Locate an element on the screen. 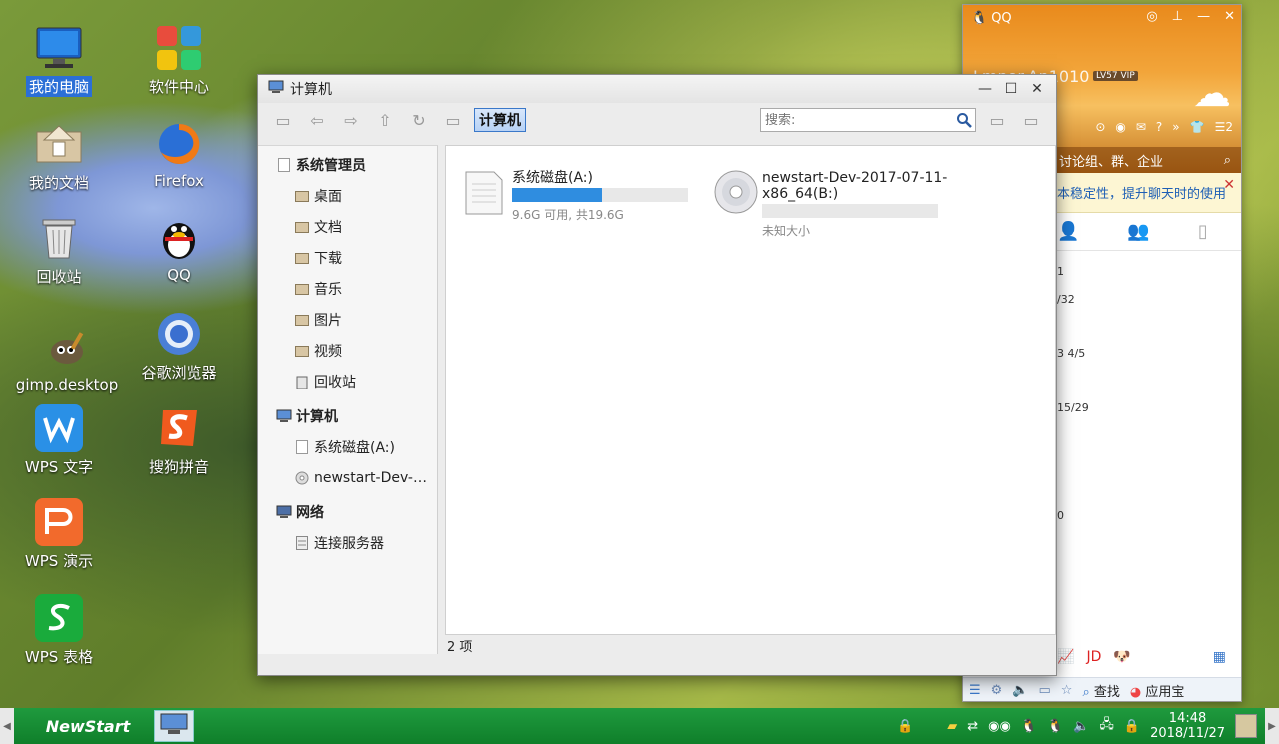 The height and width of the screenshot is (744, 1279). qq-appbox-button: ◕ 应用宝 is located at coordinates (1157, 690).